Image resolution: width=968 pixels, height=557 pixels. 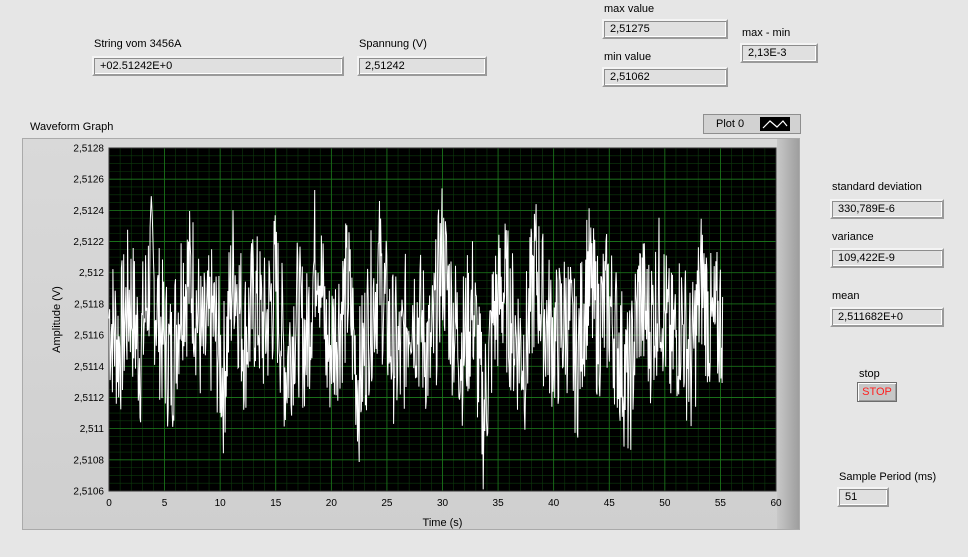 I want to click on sample-period-control: 51, so click(x=863, y=497).